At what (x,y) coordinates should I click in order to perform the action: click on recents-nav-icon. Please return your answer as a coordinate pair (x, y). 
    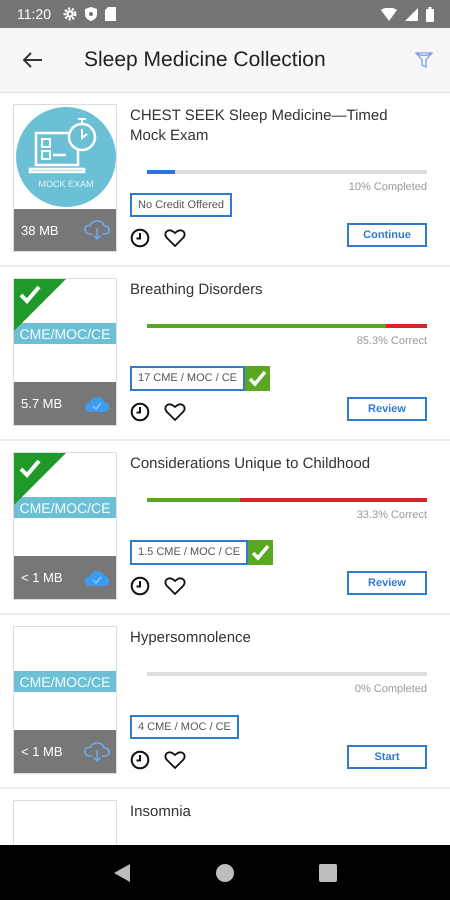
    Looking at the image, I should click on (328, 873).